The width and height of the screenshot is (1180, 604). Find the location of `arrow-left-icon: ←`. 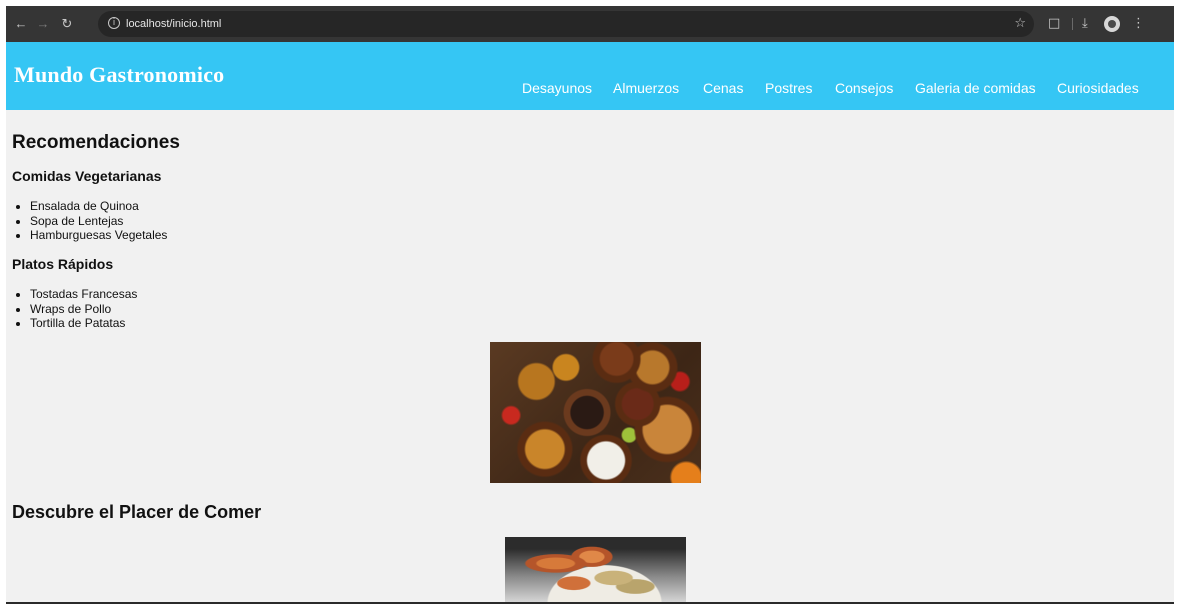

arrow-left-icon: ← is located at coordinates (21, 23).